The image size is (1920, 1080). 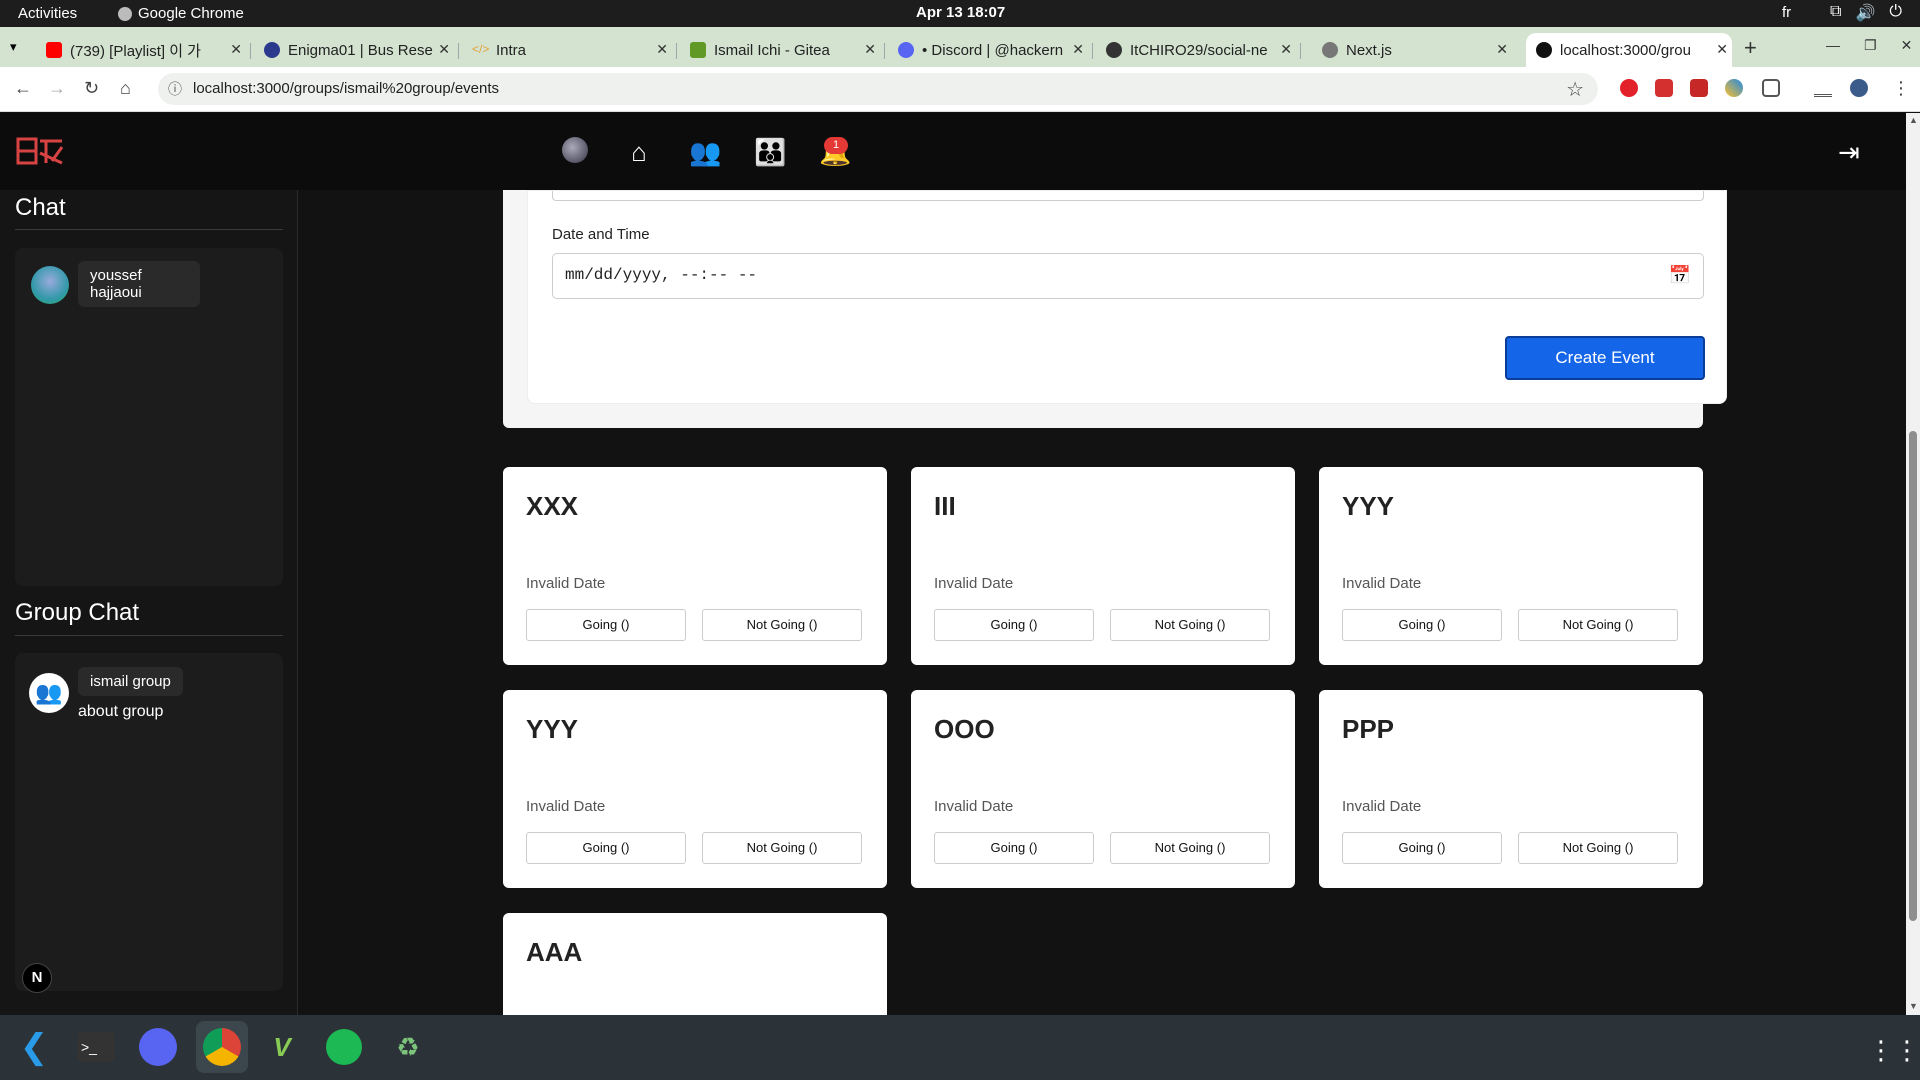 What do you see at coordinates (1913, 120) in the screenshot?
I see `scroll-up-icon: ▲` at bounding box center [1913, 120].